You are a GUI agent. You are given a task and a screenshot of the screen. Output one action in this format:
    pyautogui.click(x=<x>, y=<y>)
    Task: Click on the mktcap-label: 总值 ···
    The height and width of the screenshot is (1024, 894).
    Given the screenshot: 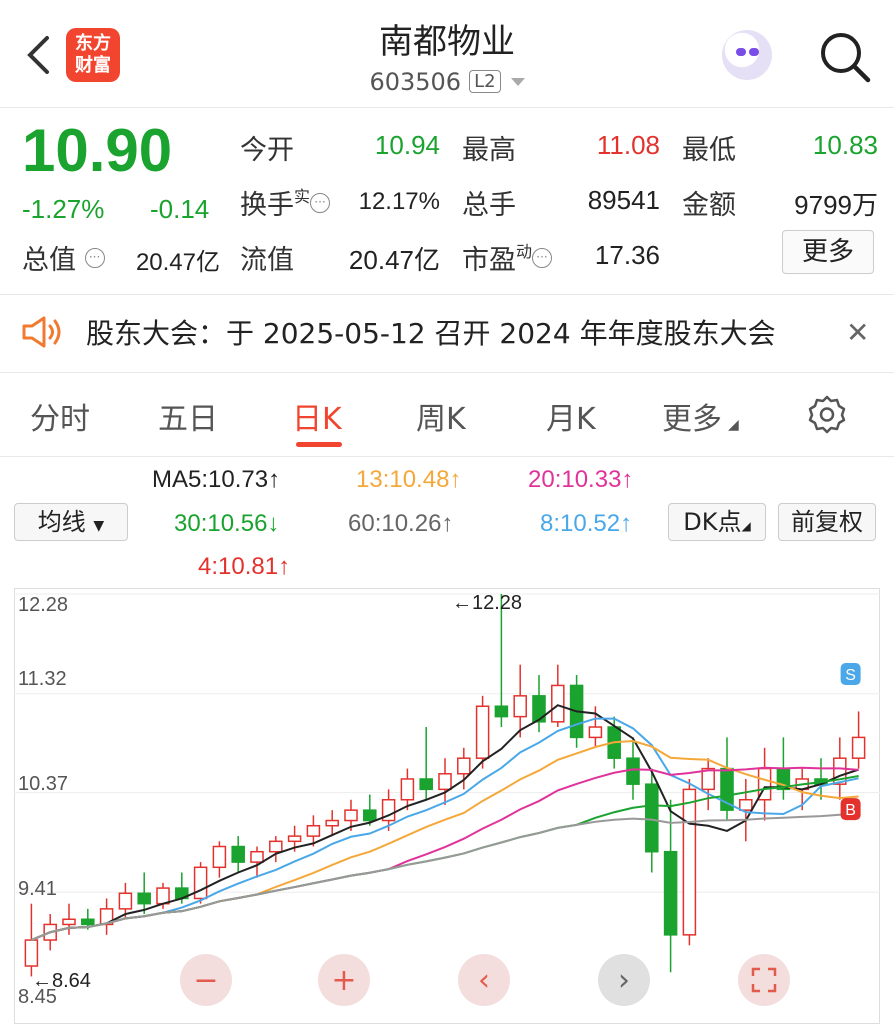 What is the action you would take?
    pyautogui.click(x=63, y=257)
    